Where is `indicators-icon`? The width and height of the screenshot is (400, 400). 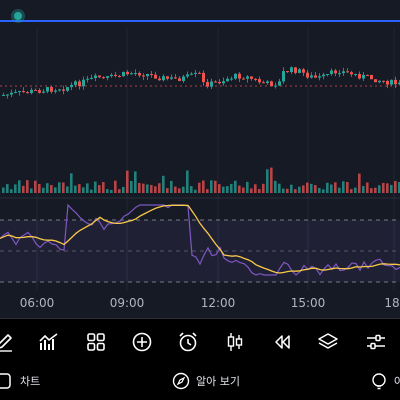 indicators-icon is located at coordinates (48, 341).